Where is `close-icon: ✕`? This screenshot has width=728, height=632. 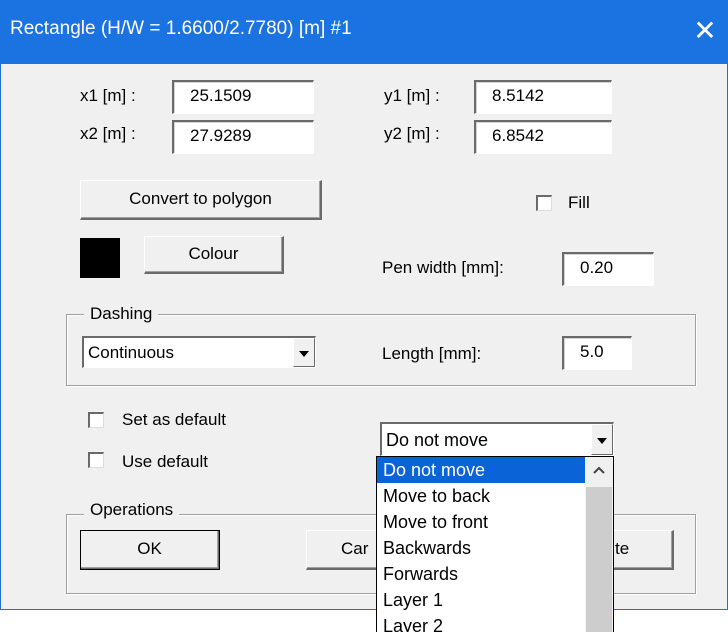 close-icon: ✕ is located at coordinates (705, 31).